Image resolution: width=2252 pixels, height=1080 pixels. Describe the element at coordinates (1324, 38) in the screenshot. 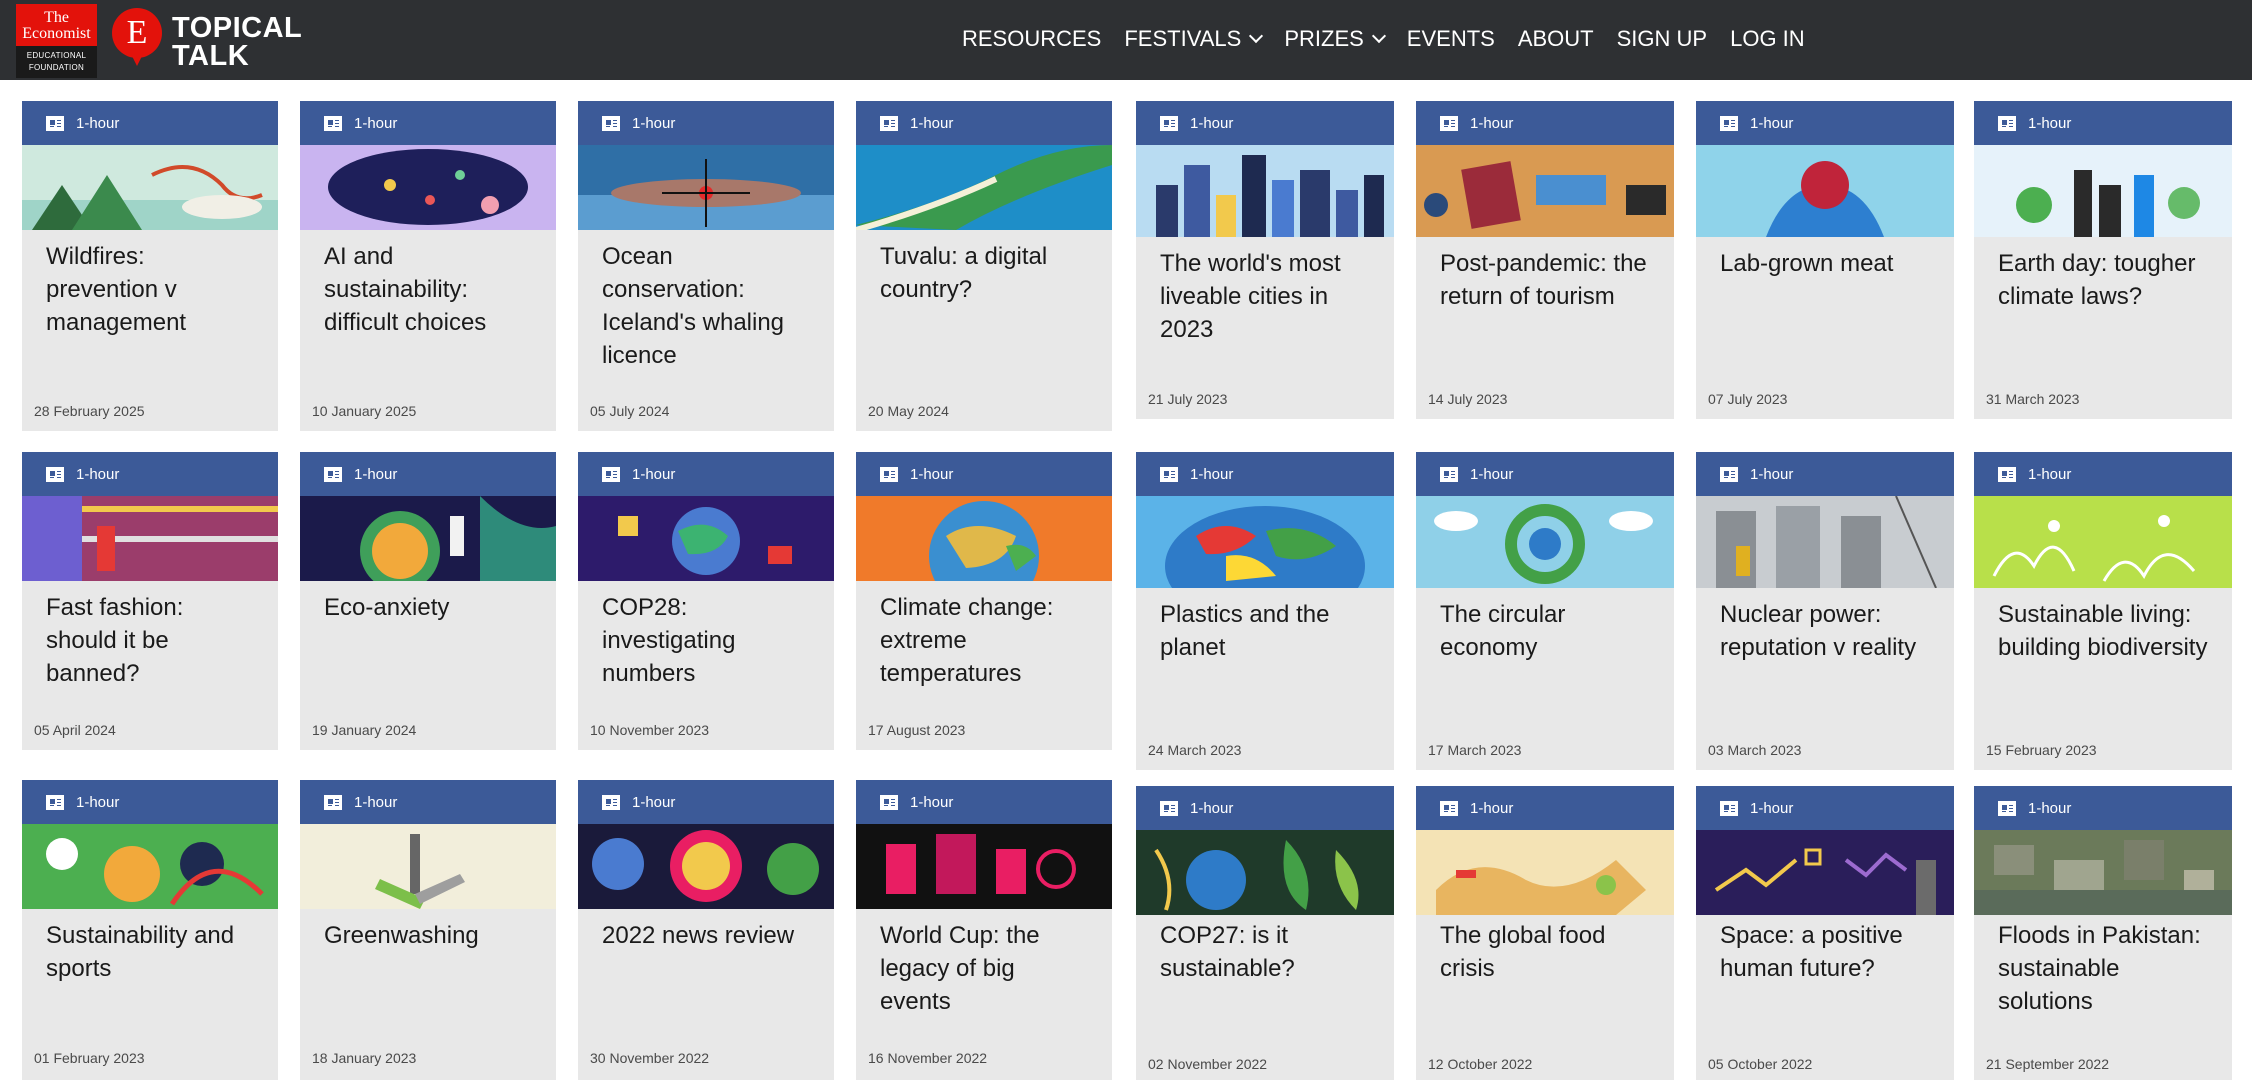

I see `nav-prizes-label: PRIZES` at that location.